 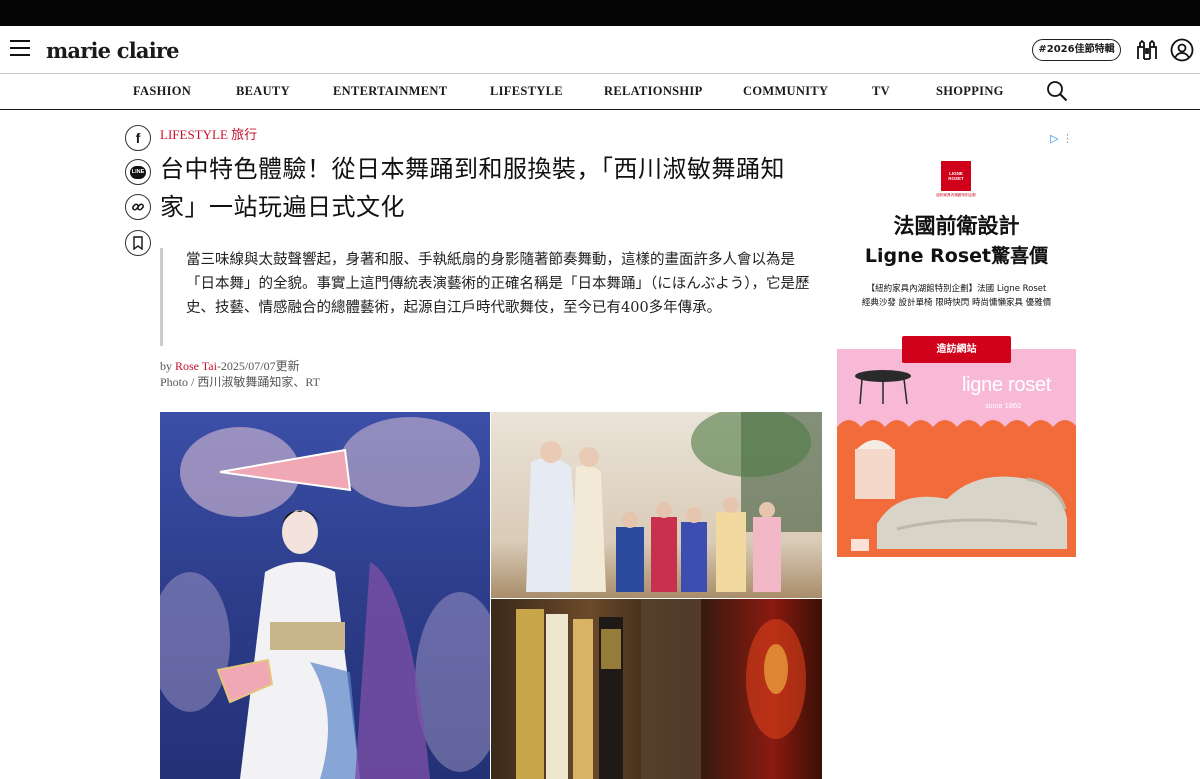 I want to click on share-line-button: LINE, so click(x=138, y=172).